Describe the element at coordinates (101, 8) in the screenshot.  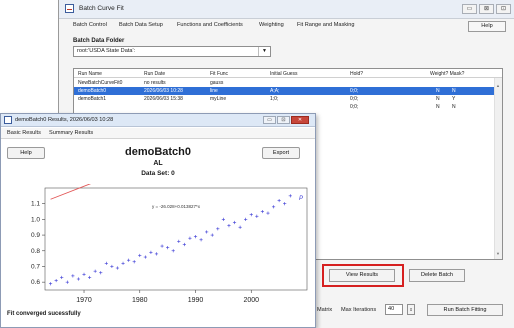
I see `main-window-title: Batch Curve Fit` at that location.